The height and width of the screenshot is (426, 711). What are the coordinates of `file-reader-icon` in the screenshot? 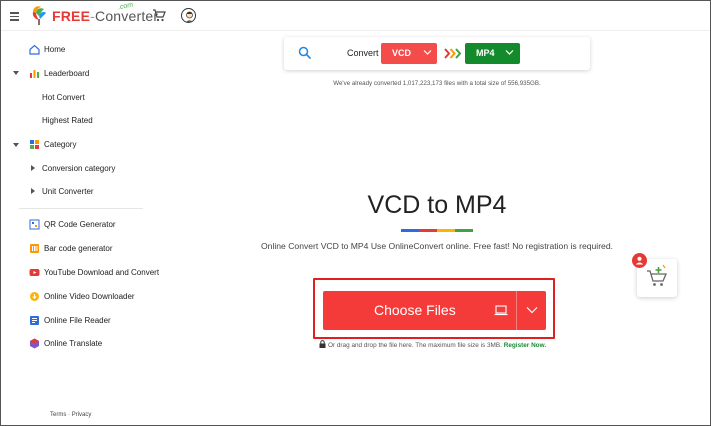 It's located at (34, 320).